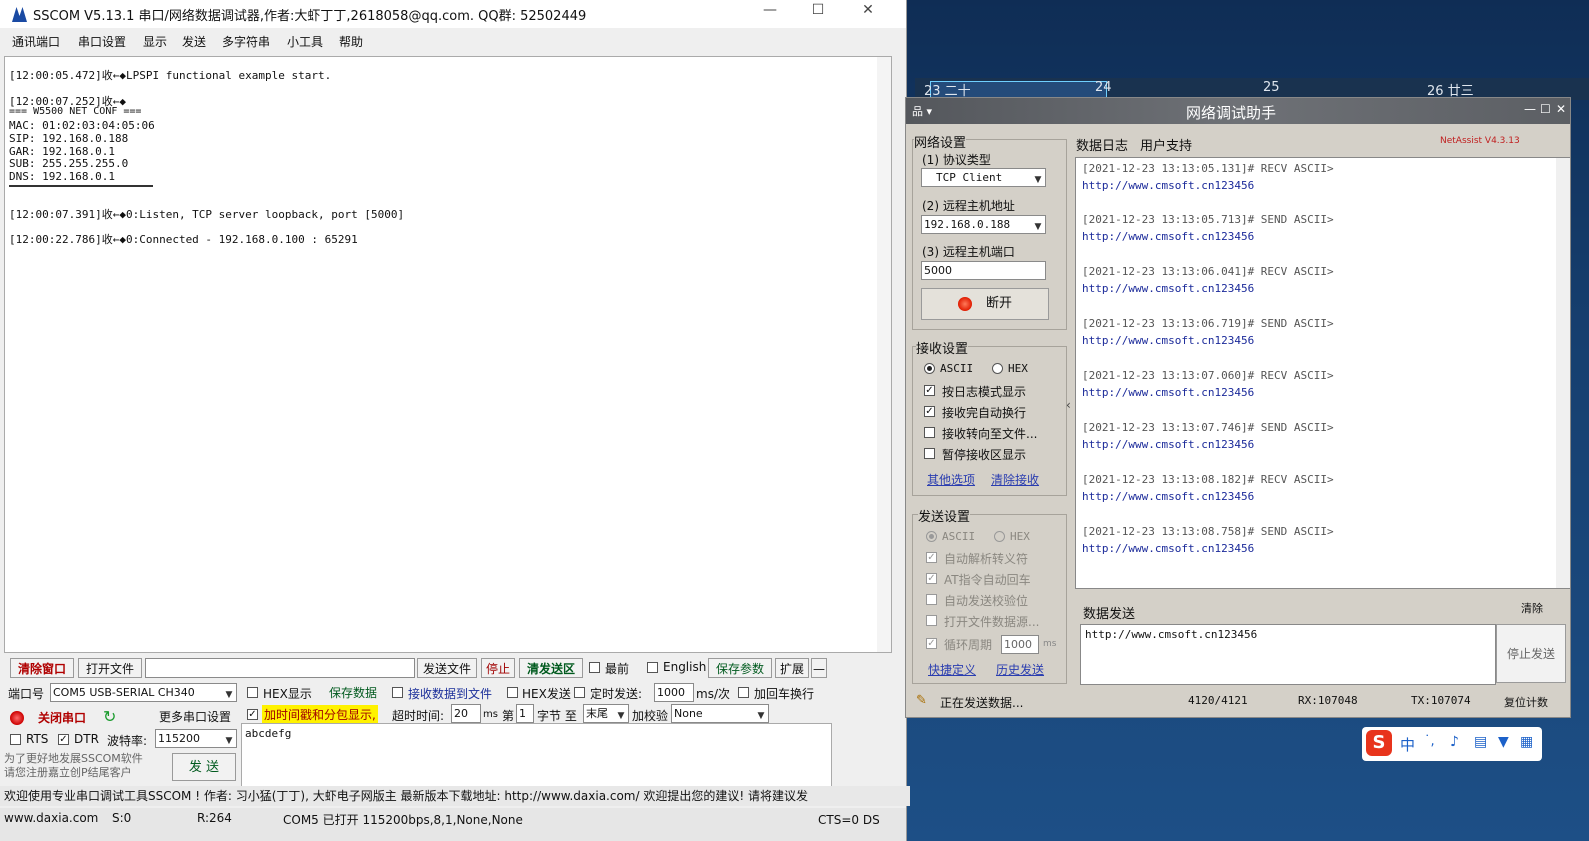 Image resolution: width=1589 pixels, height=841 pixels. Describe the element at coordinates (155, 41) in the screenshot. I see `menu-display: 显示` at that location.